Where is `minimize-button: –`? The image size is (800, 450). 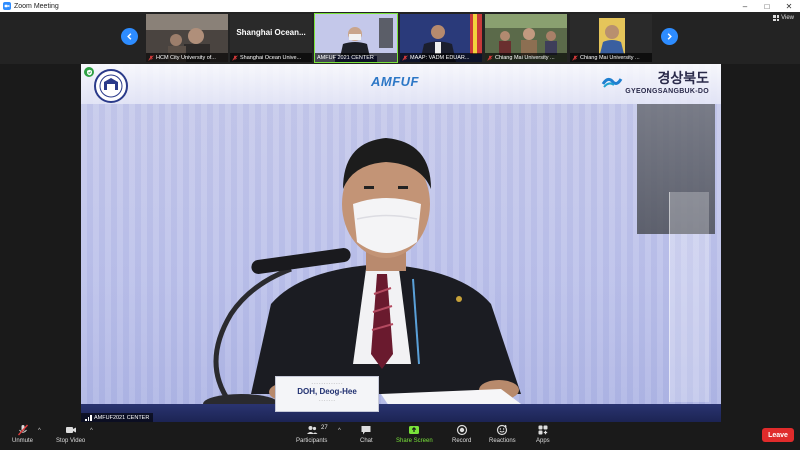 minimize-button: – is located at coordinates (745, 6).